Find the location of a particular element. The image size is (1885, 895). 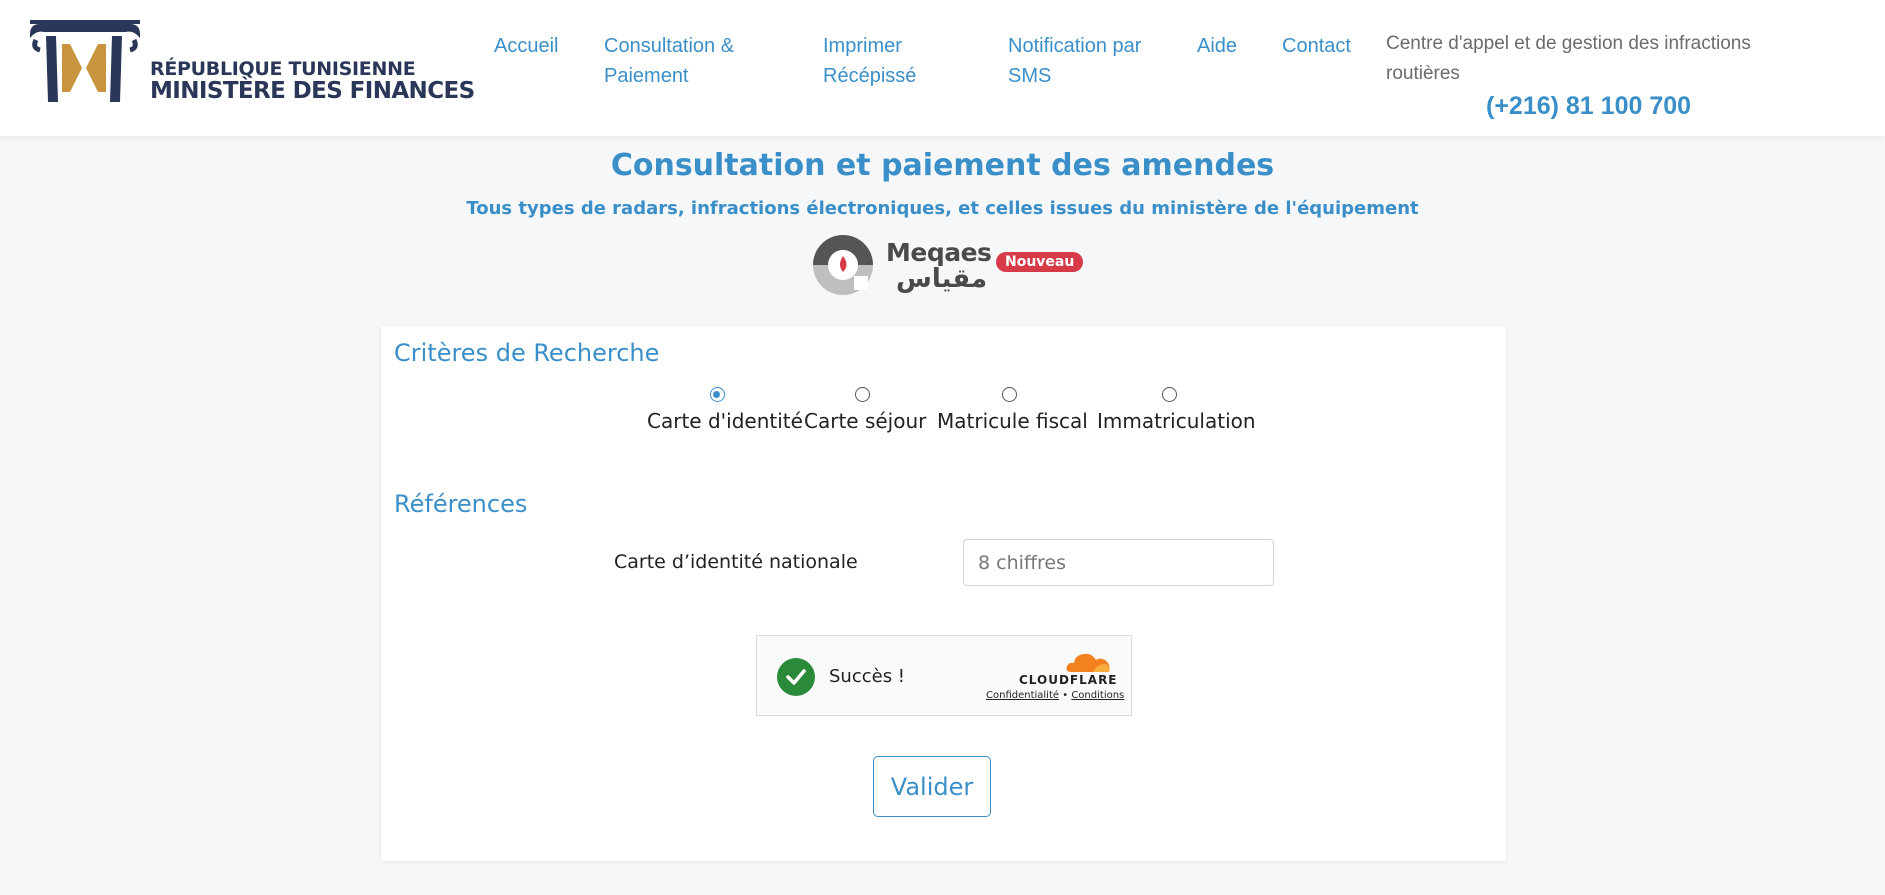

cin-input is located at coordinates (1118, 562).